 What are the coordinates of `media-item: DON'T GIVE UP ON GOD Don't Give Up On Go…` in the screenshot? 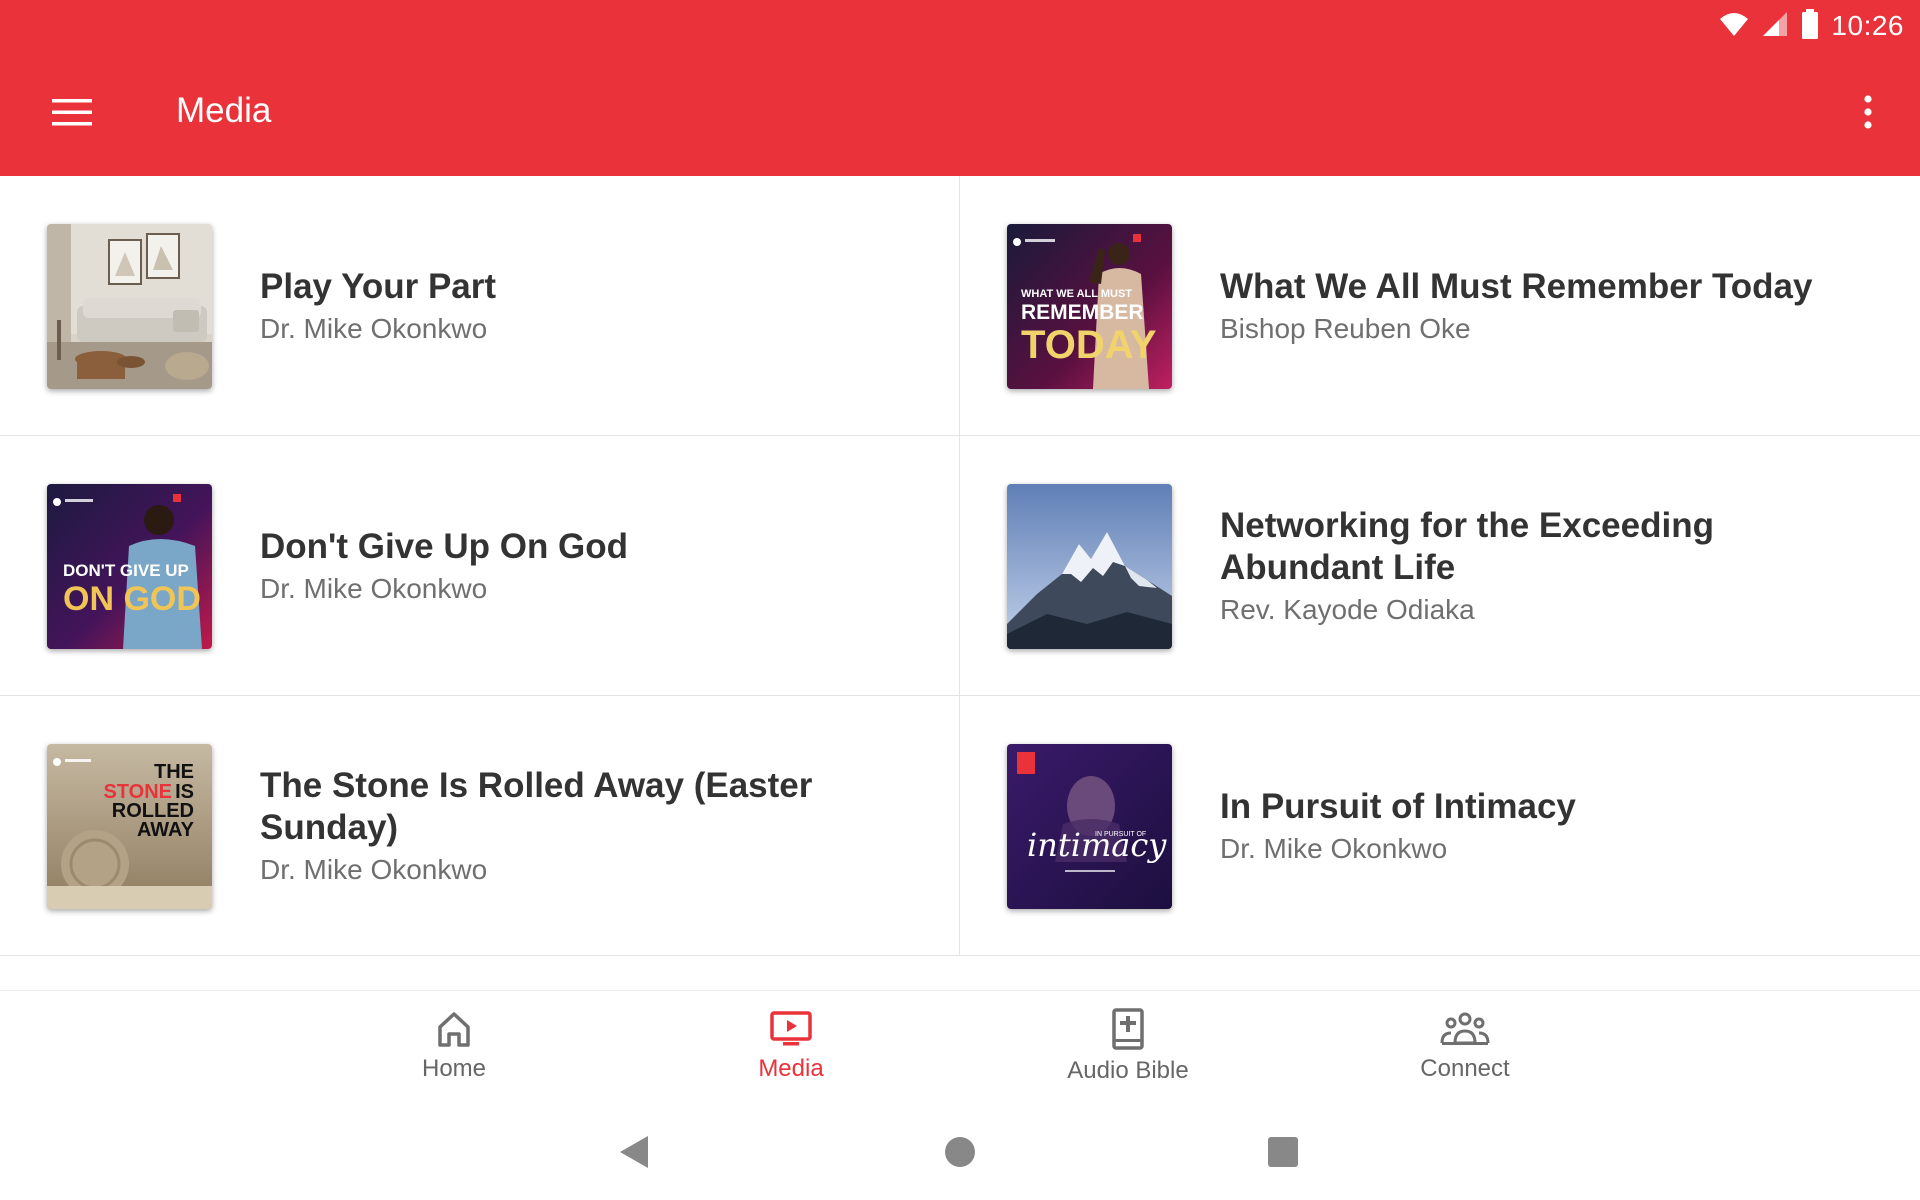 It's located at (480, 566).